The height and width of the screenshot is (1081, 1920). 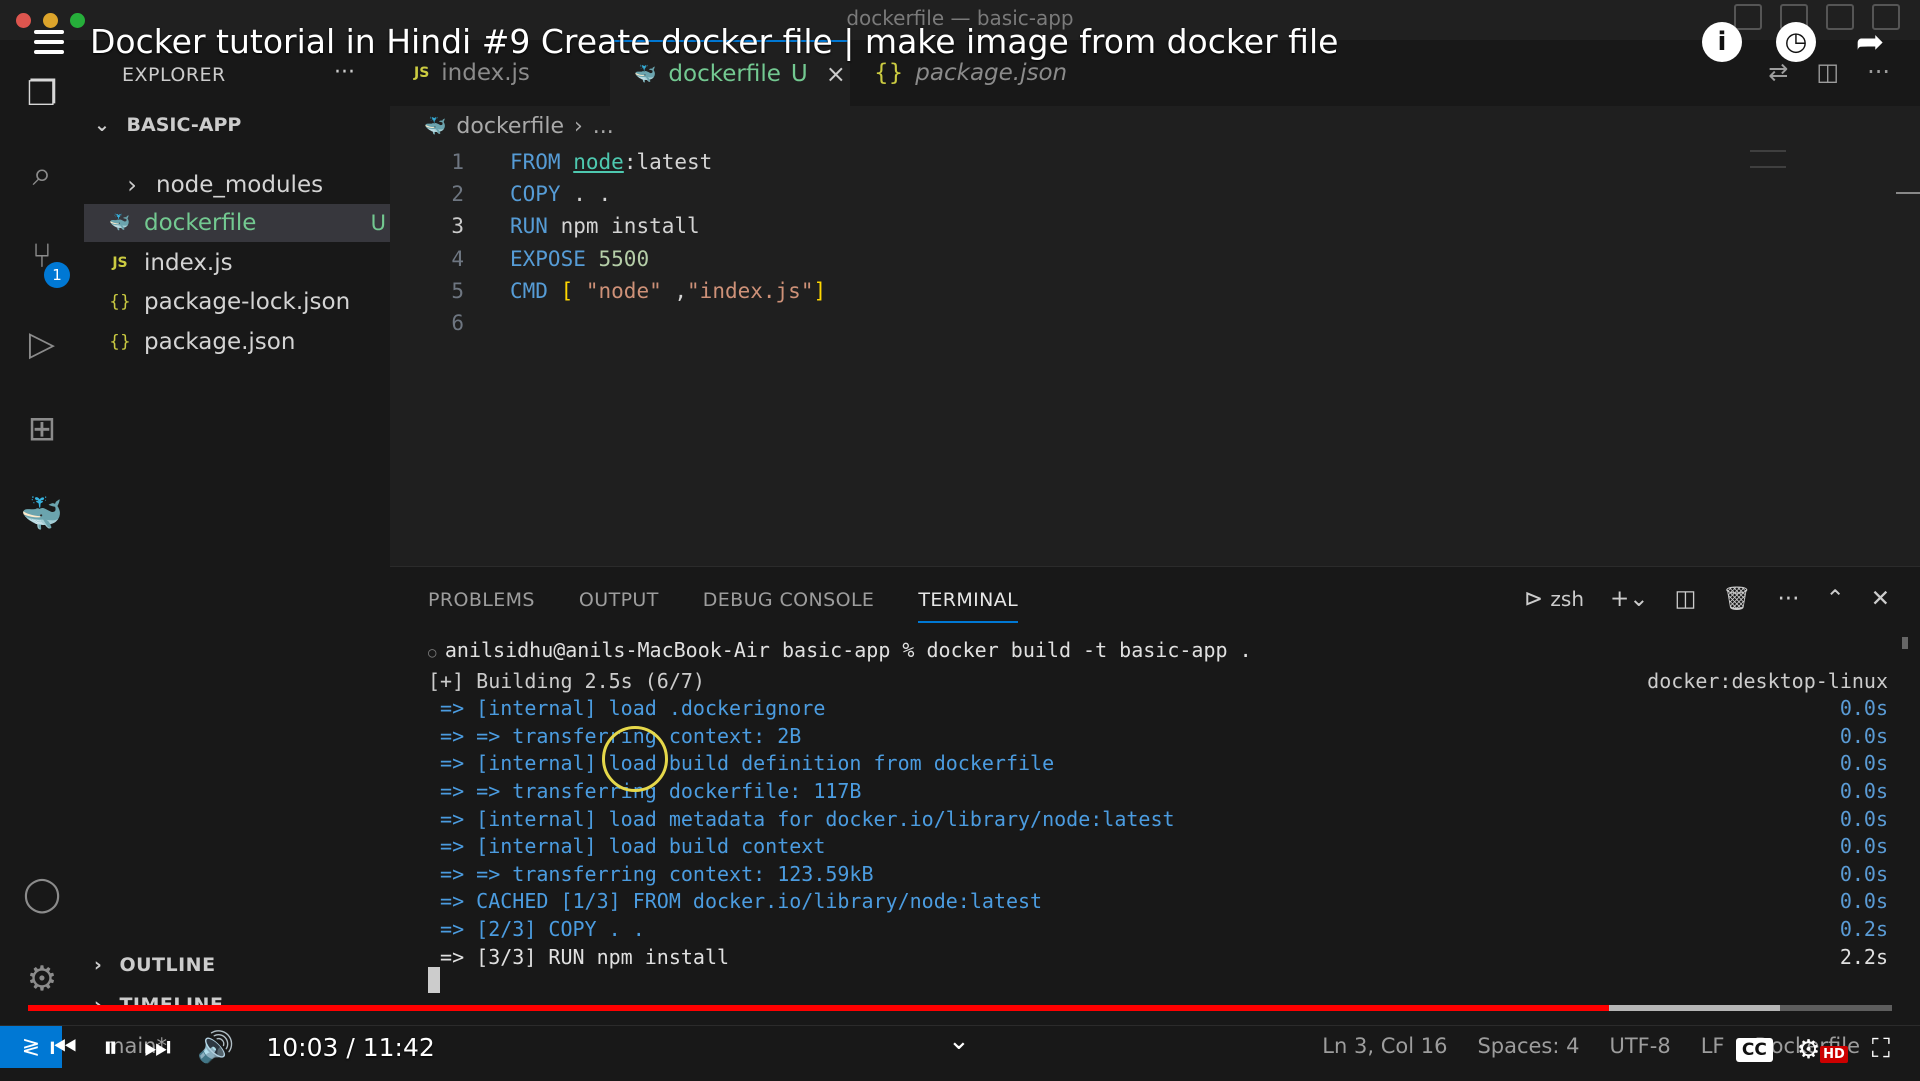 I want to click on volume-icon: 🔊, so click(x=215, y=1047).